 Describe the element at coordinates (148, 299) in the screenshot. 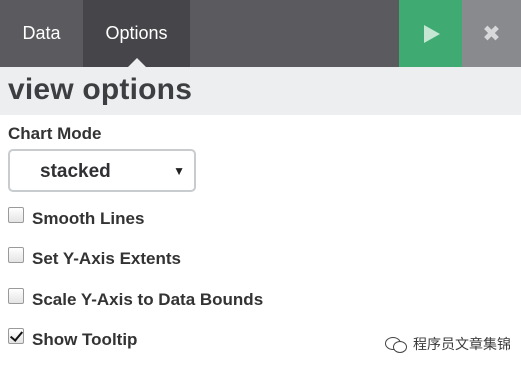

I see `scale-y-axis-label: Scale Y-Axis to Data Bounds` at that location.